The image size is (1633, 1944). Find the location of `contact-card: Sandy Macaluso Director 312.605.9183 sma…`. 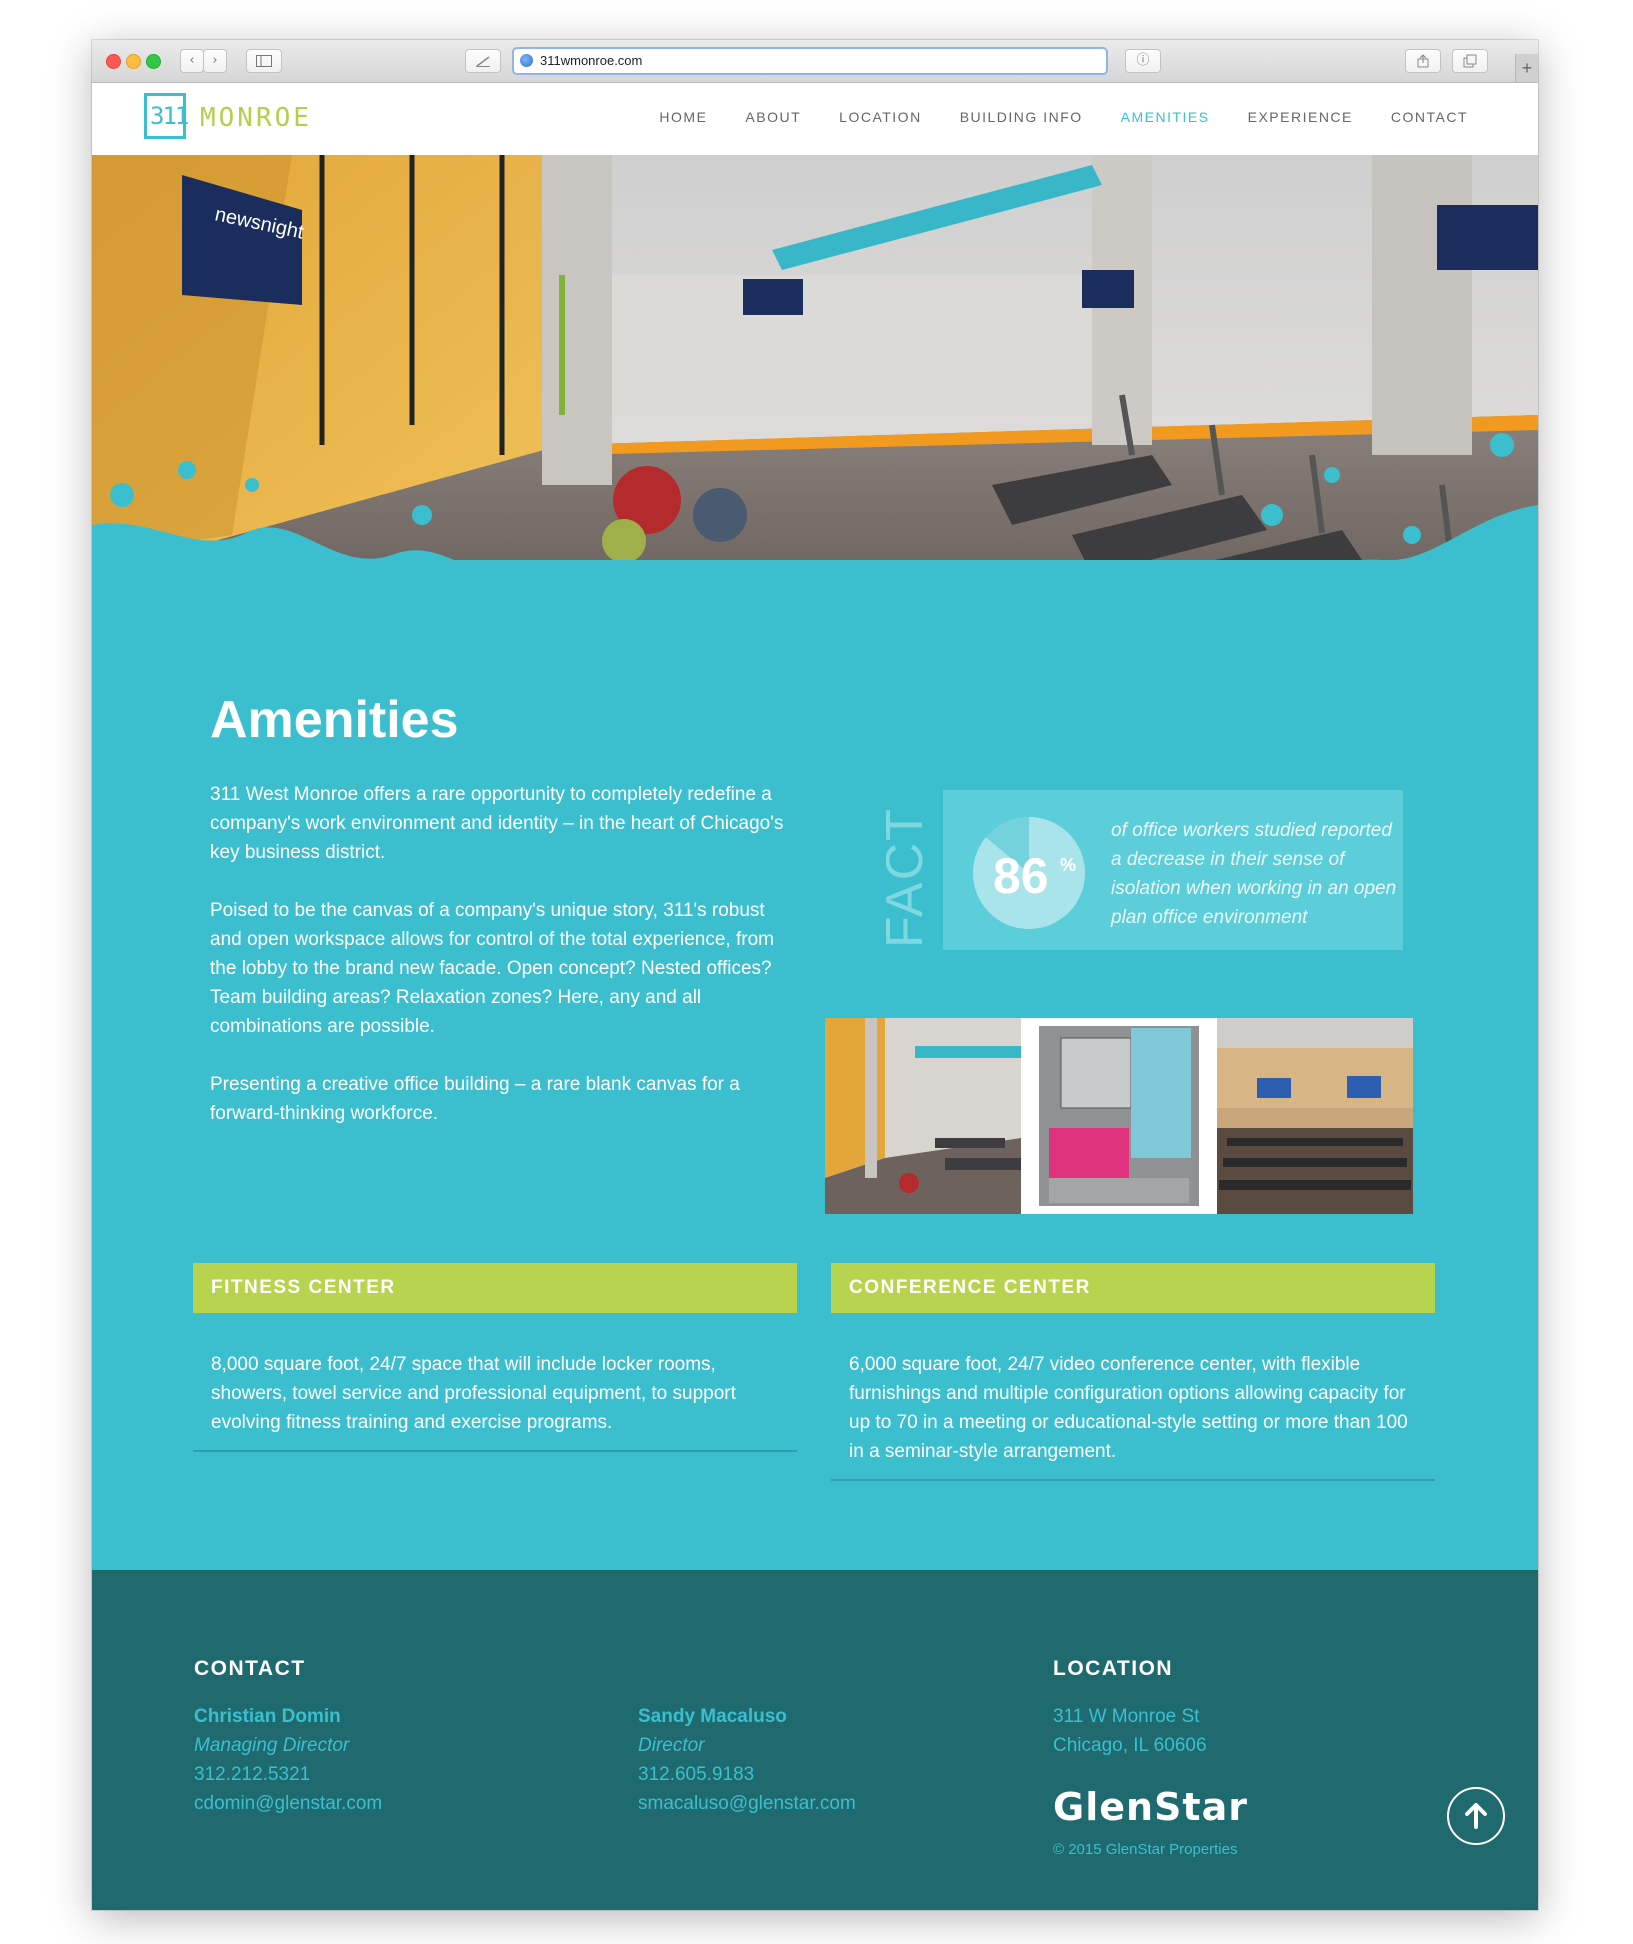

contact-card: Sandy Macaluso Director 312.605.9183 sma… is located at coordinates (747, 1760).